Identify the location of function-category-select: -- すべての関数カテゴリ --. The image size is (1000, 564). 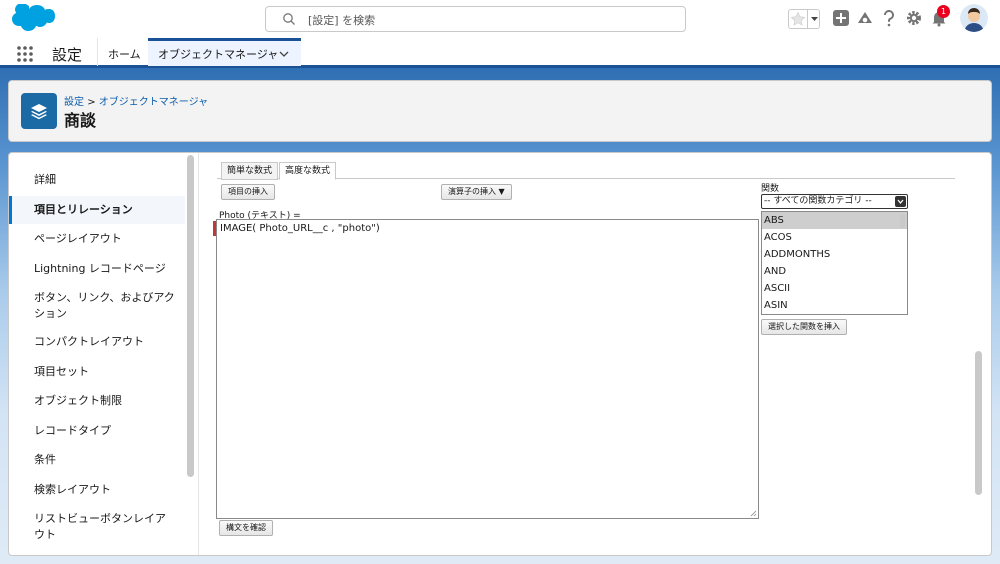
(834, 201).